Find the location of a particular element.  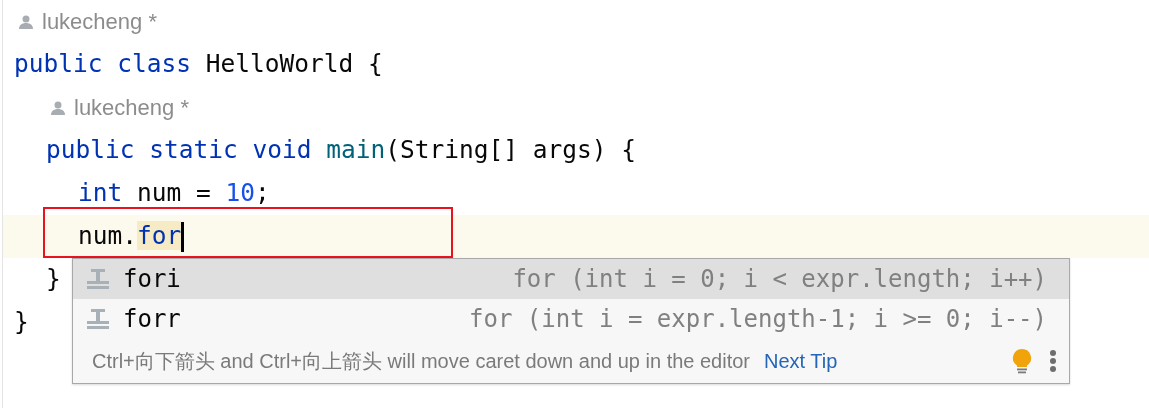

next-tip-link: Next Tip is located at coordinates (801, 361).